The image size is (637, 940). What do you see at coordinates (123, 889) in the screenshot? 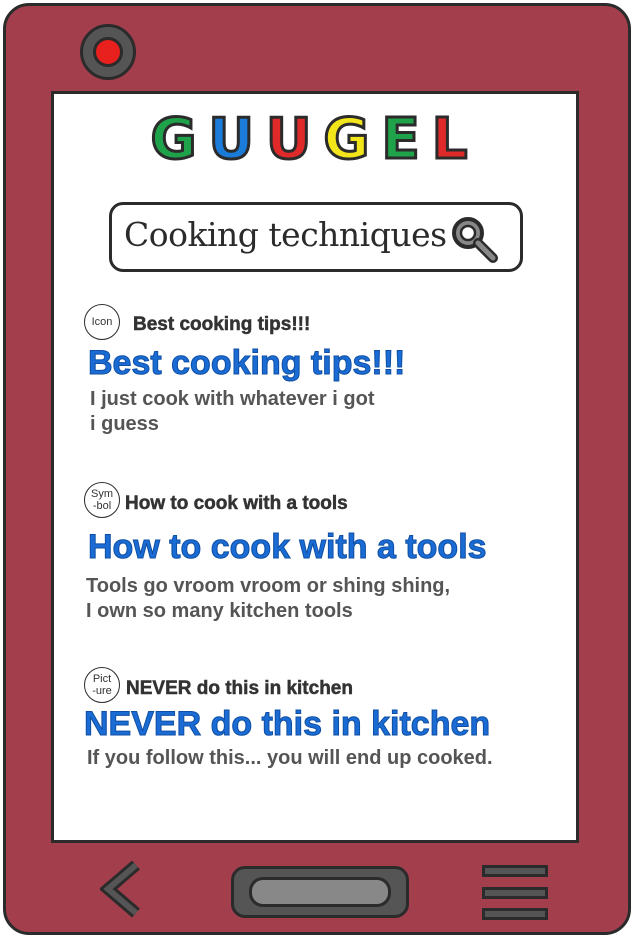
I see `chevron-left-icon` at bounding box center [123, 889].